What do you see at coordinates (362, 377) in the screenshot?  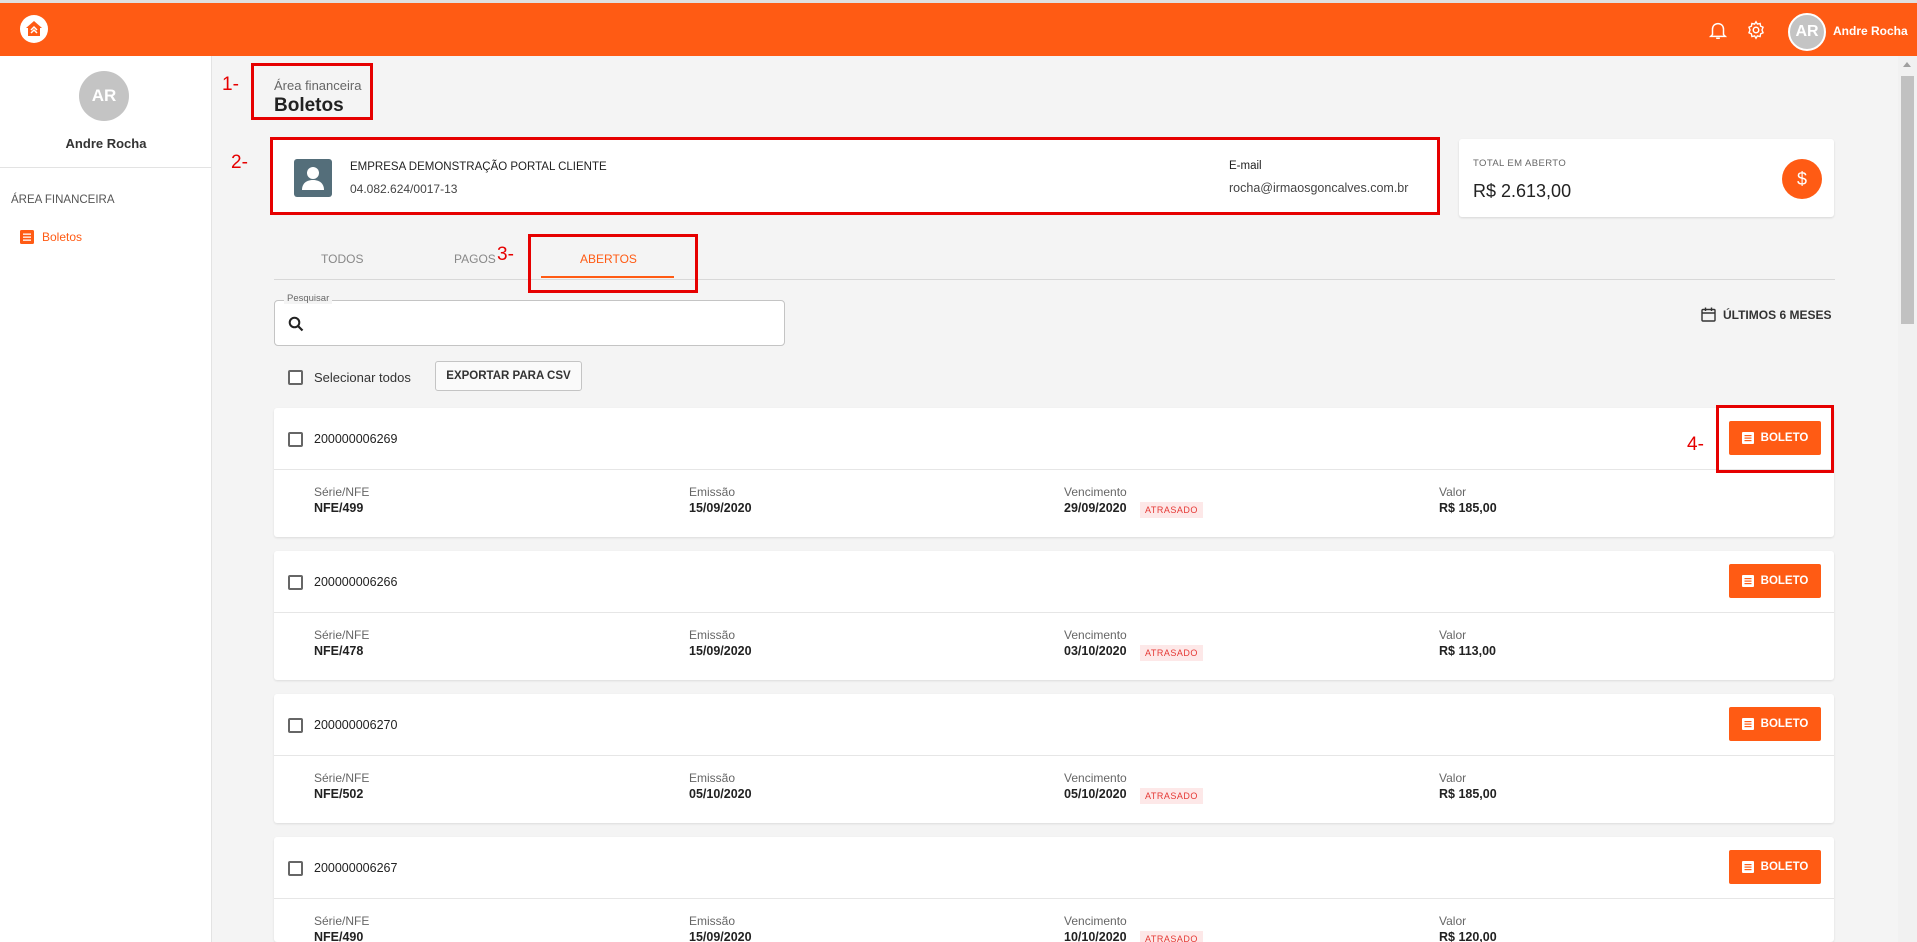 I see `select-all-label: Selecionar todos` at bounding box center [362, 377].